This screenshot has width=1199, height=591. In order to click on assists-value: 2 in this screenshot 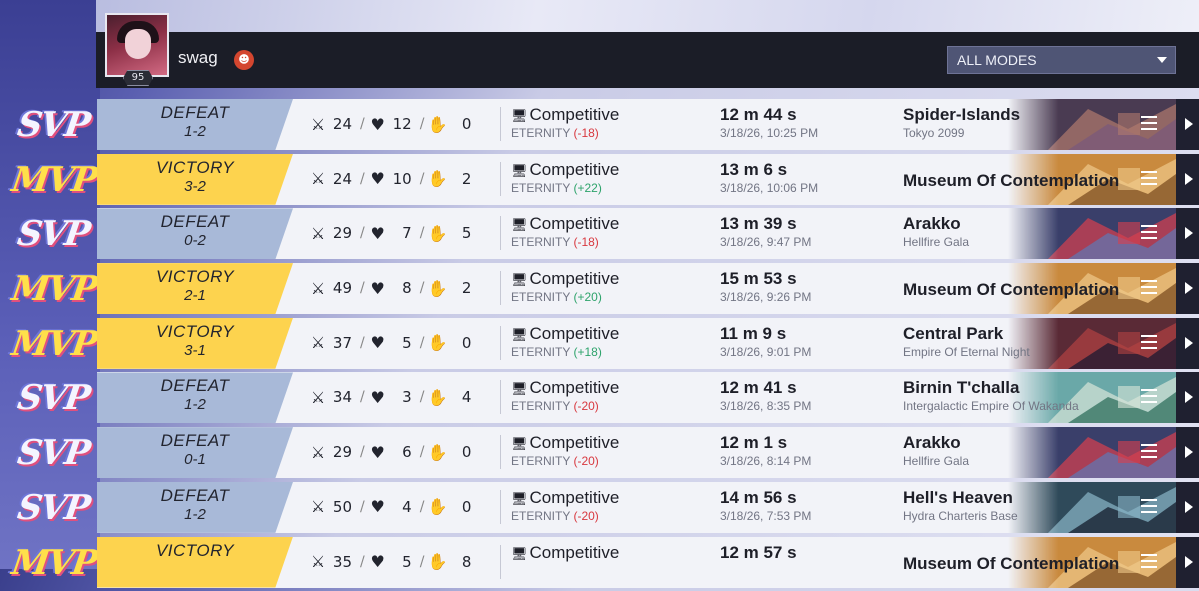, I will do `click(466, 288)`.